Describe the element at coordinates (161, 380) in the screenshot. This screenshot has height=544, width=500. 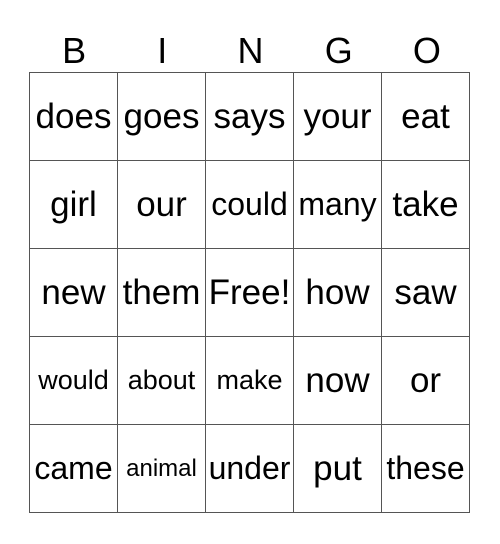
I see `grid-cell: about` at that location.